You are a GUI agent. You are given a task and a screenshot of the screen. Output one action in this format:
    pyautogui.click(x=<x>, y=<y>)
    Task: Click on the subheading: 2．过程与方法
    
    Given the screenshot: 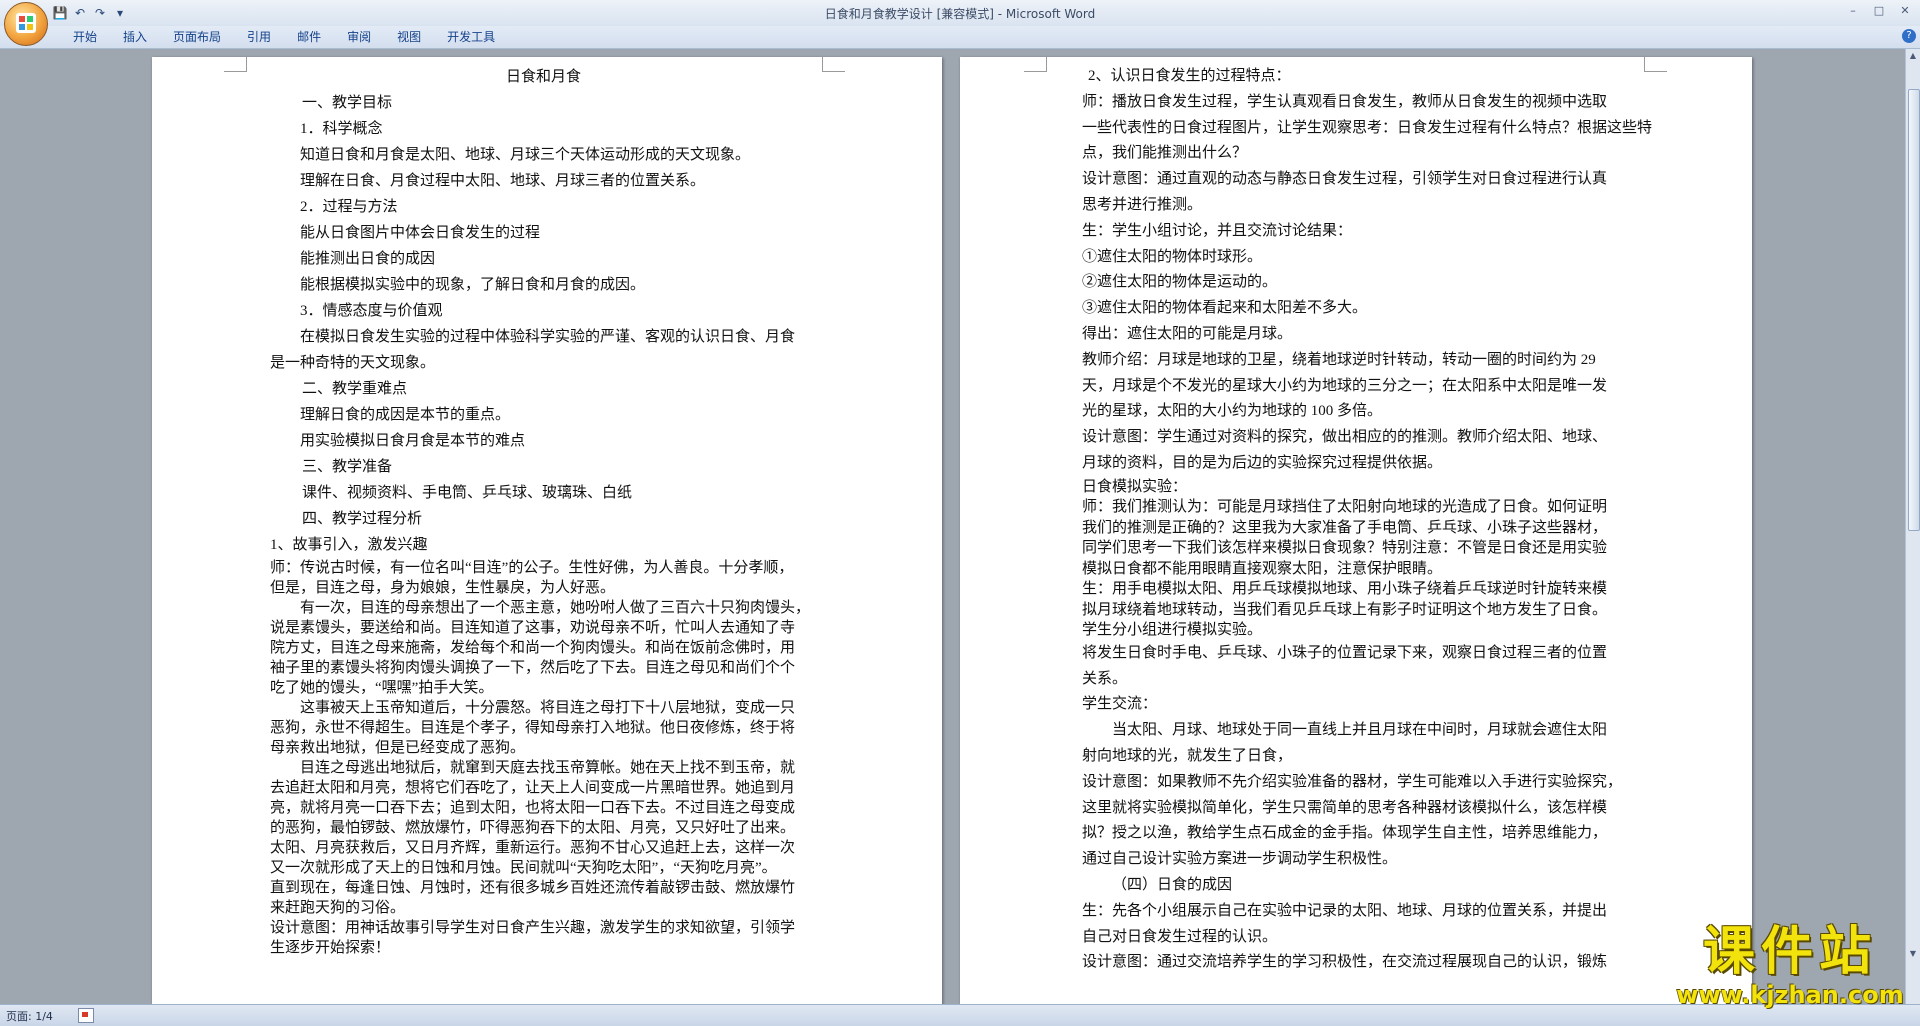 What is the action you would take?
    pyautogui.click(x=349, y=207)
    